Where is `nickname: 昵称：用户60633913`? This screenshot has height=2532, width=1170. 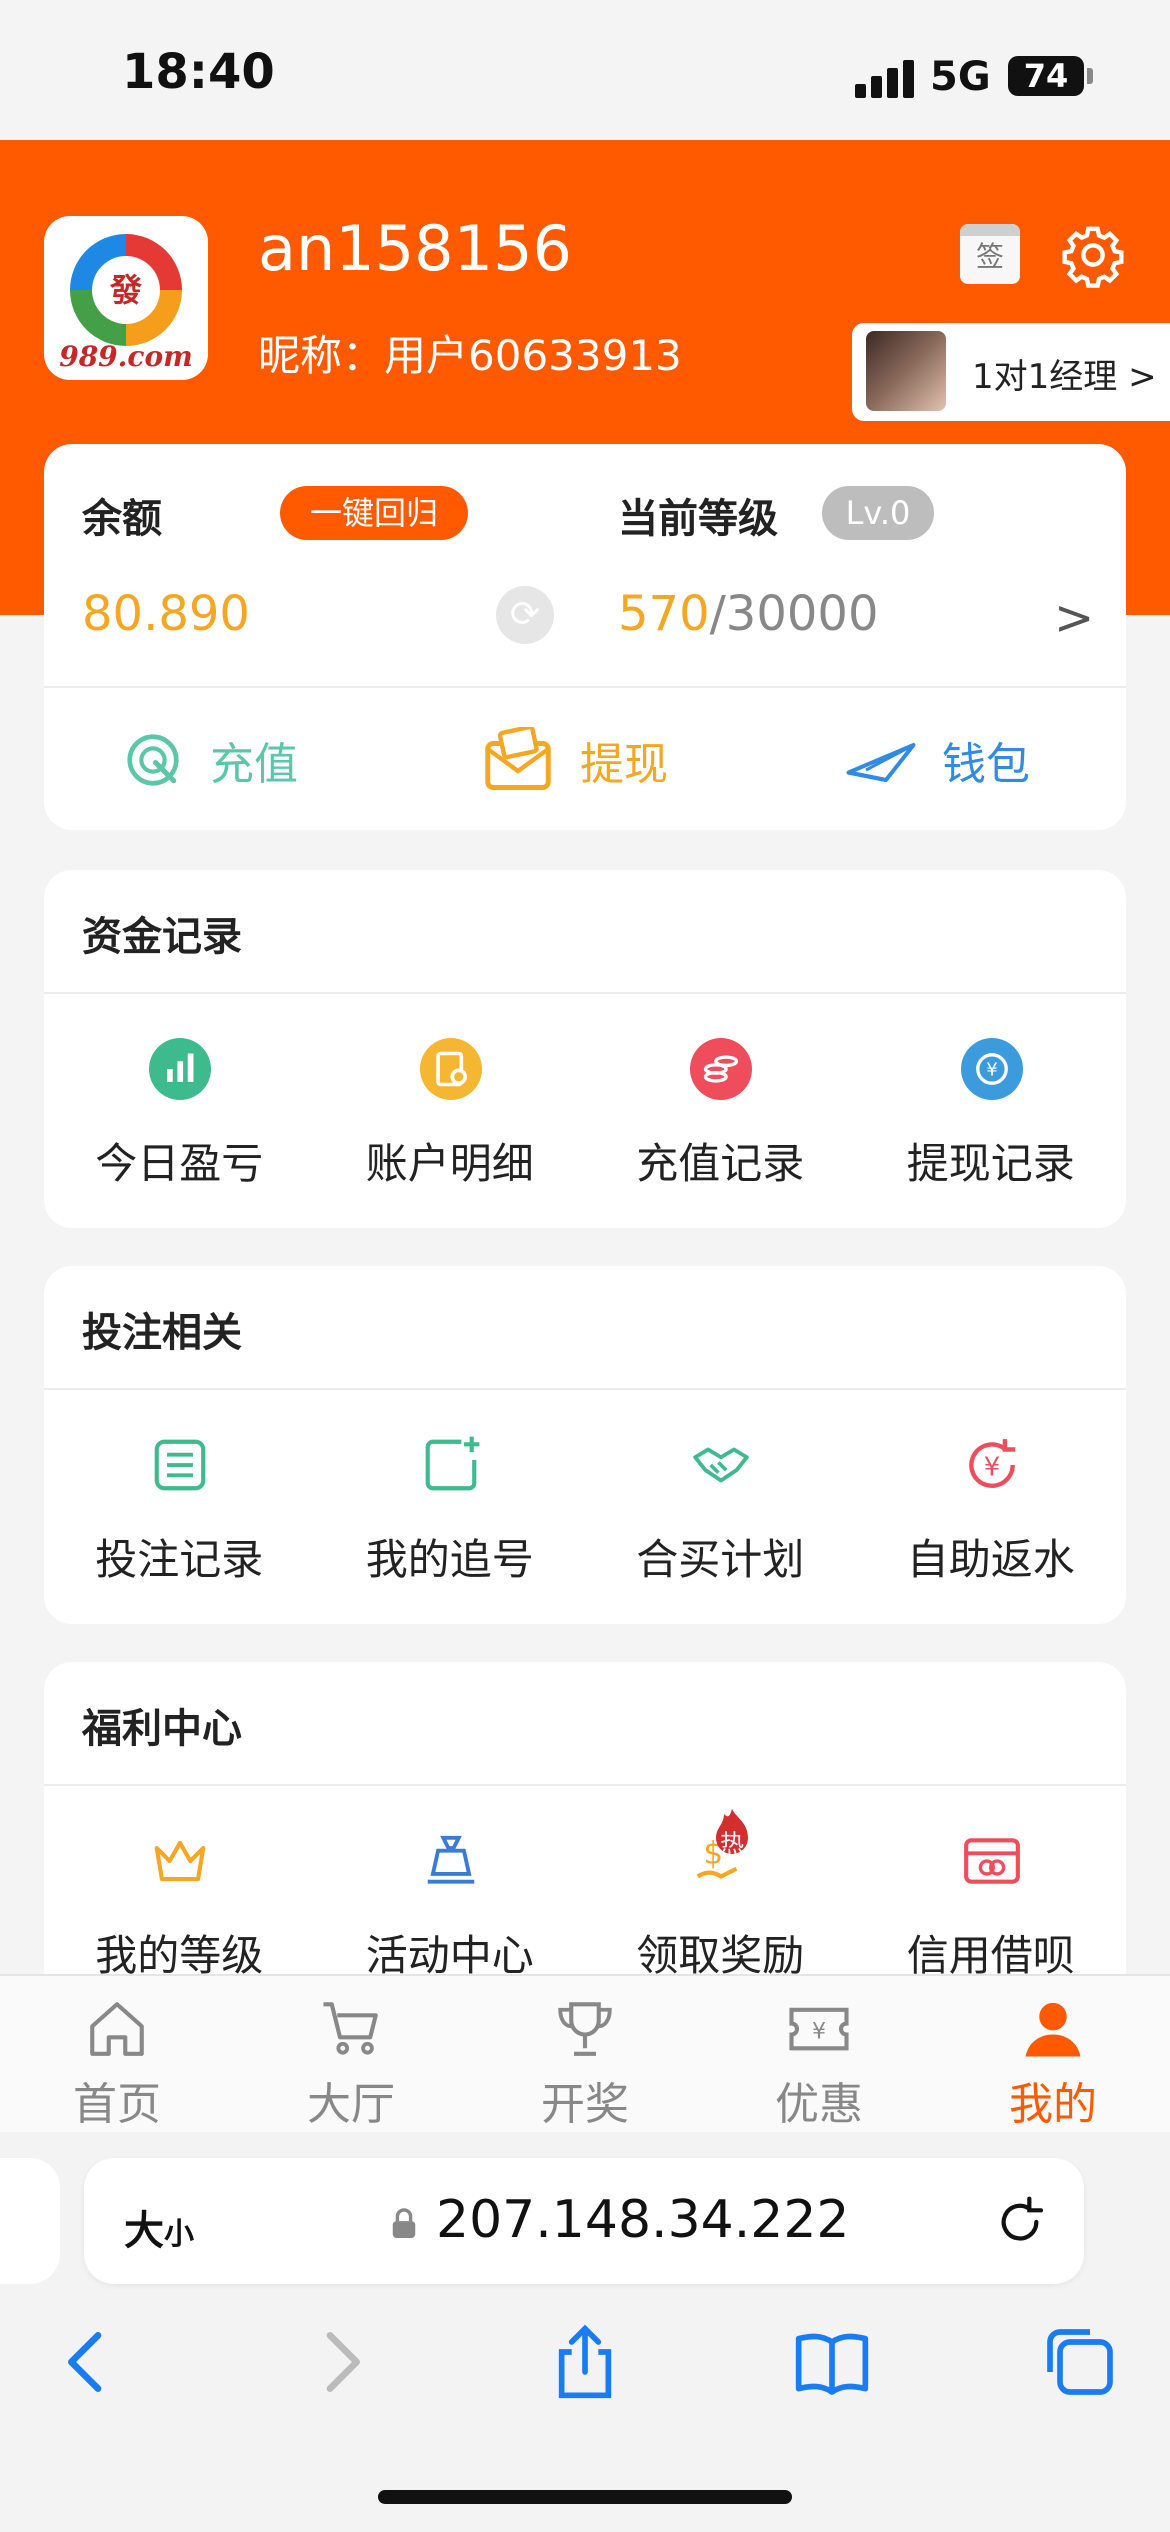 nickname: 昵称：用户60633913 is located at coordinates (470, 355).